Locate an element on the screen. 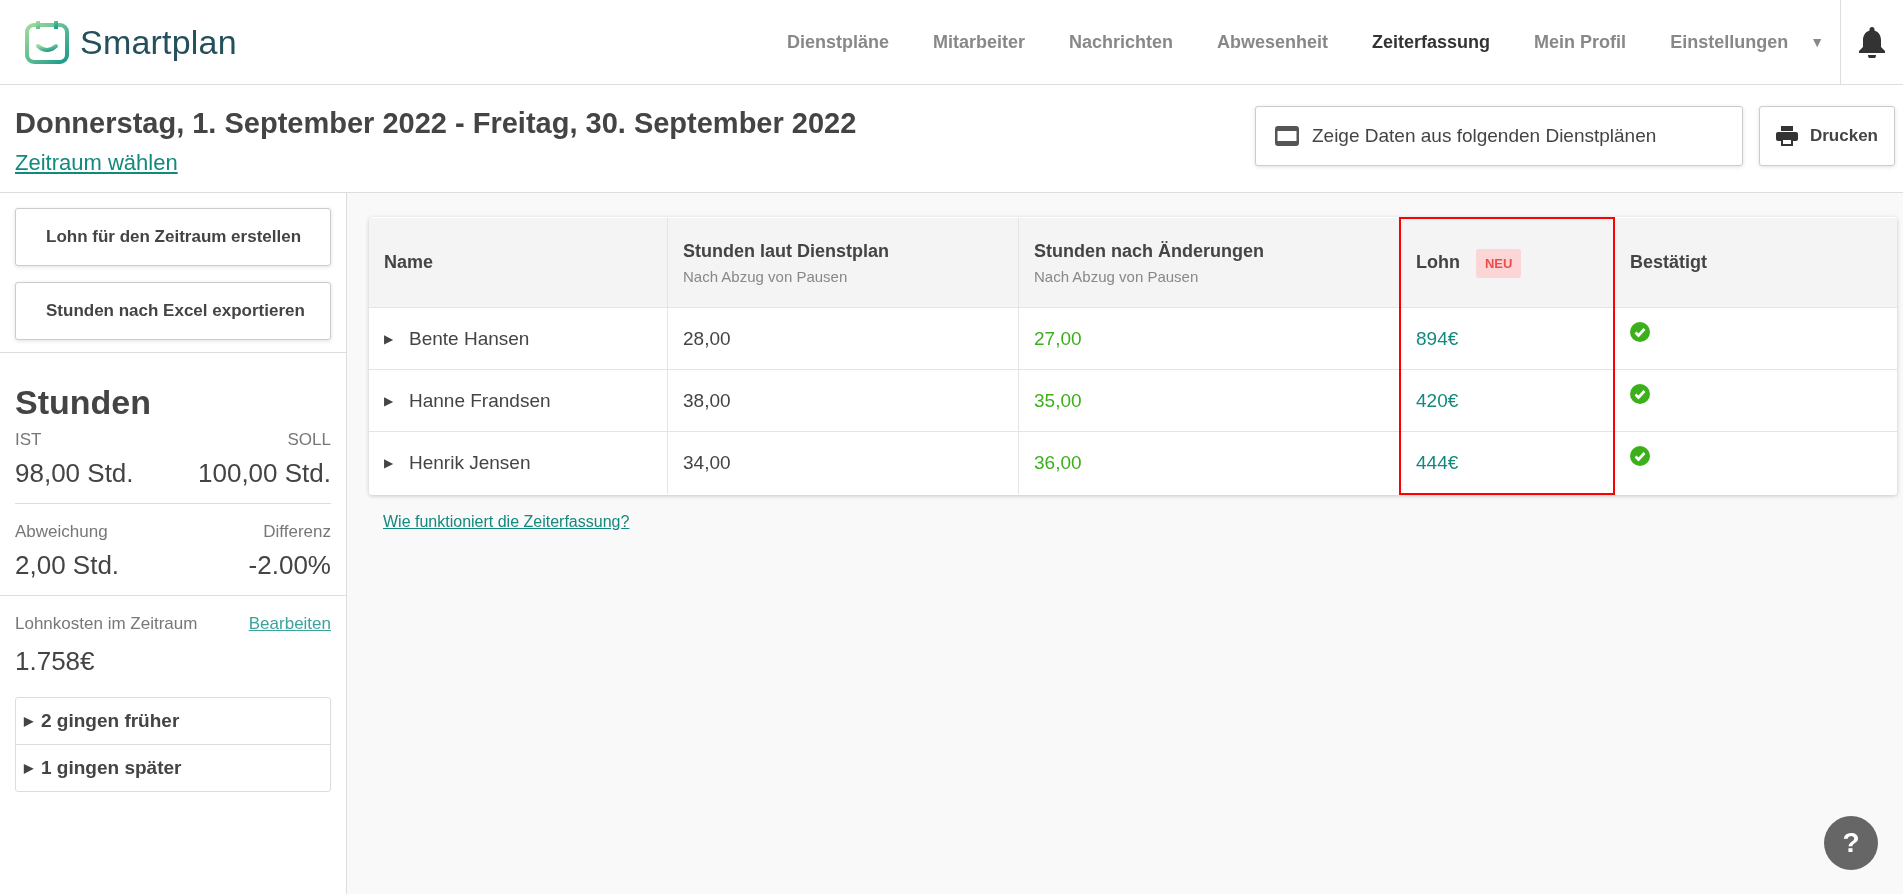 This screenshot has height=894, width=1903. stat-value: 2,00 Std. is located at coordinates (67, 565).